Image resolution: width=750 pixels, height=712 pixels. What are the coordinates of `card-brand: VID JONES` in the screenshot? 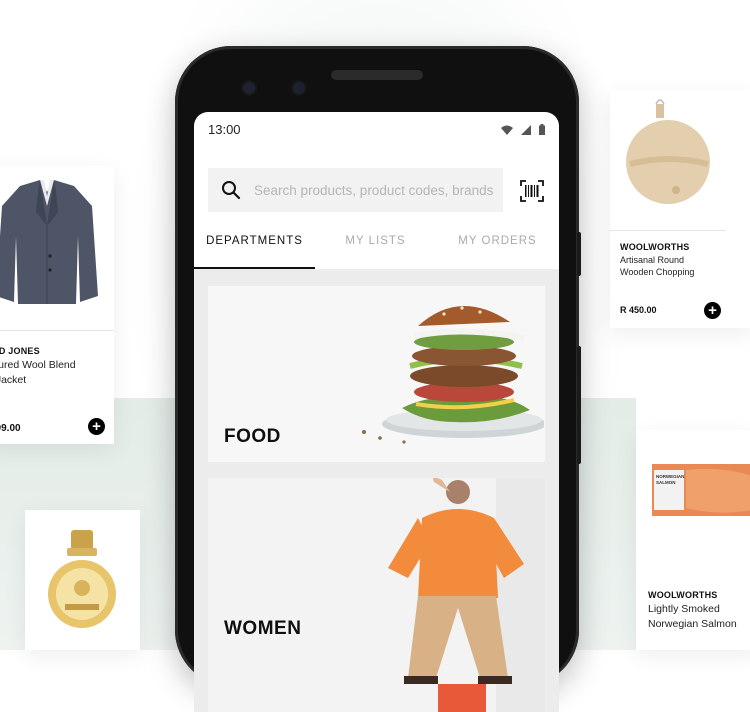 It's located at (20, 351).